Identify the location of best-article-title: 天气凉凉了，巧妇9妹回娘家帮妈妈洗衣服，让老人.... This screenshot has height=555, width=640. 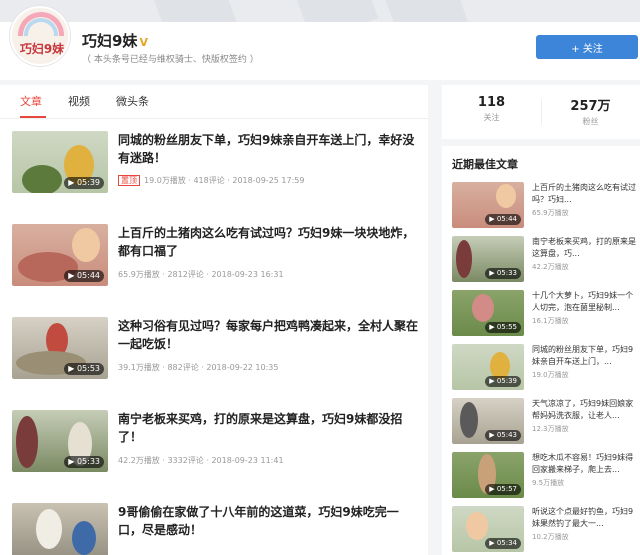
(584, 410).